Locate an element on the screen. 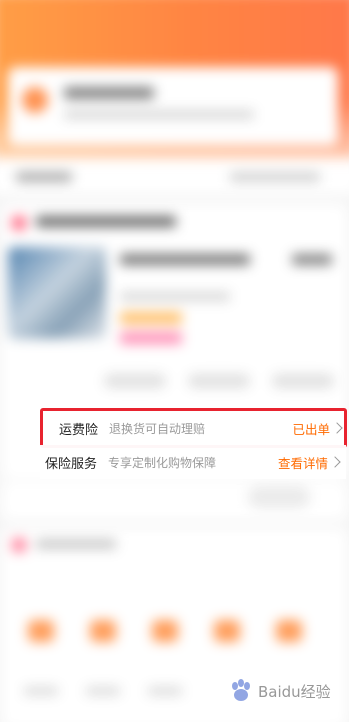  freight-insurance-status: 已出单 is located at coordinates (311, 429).